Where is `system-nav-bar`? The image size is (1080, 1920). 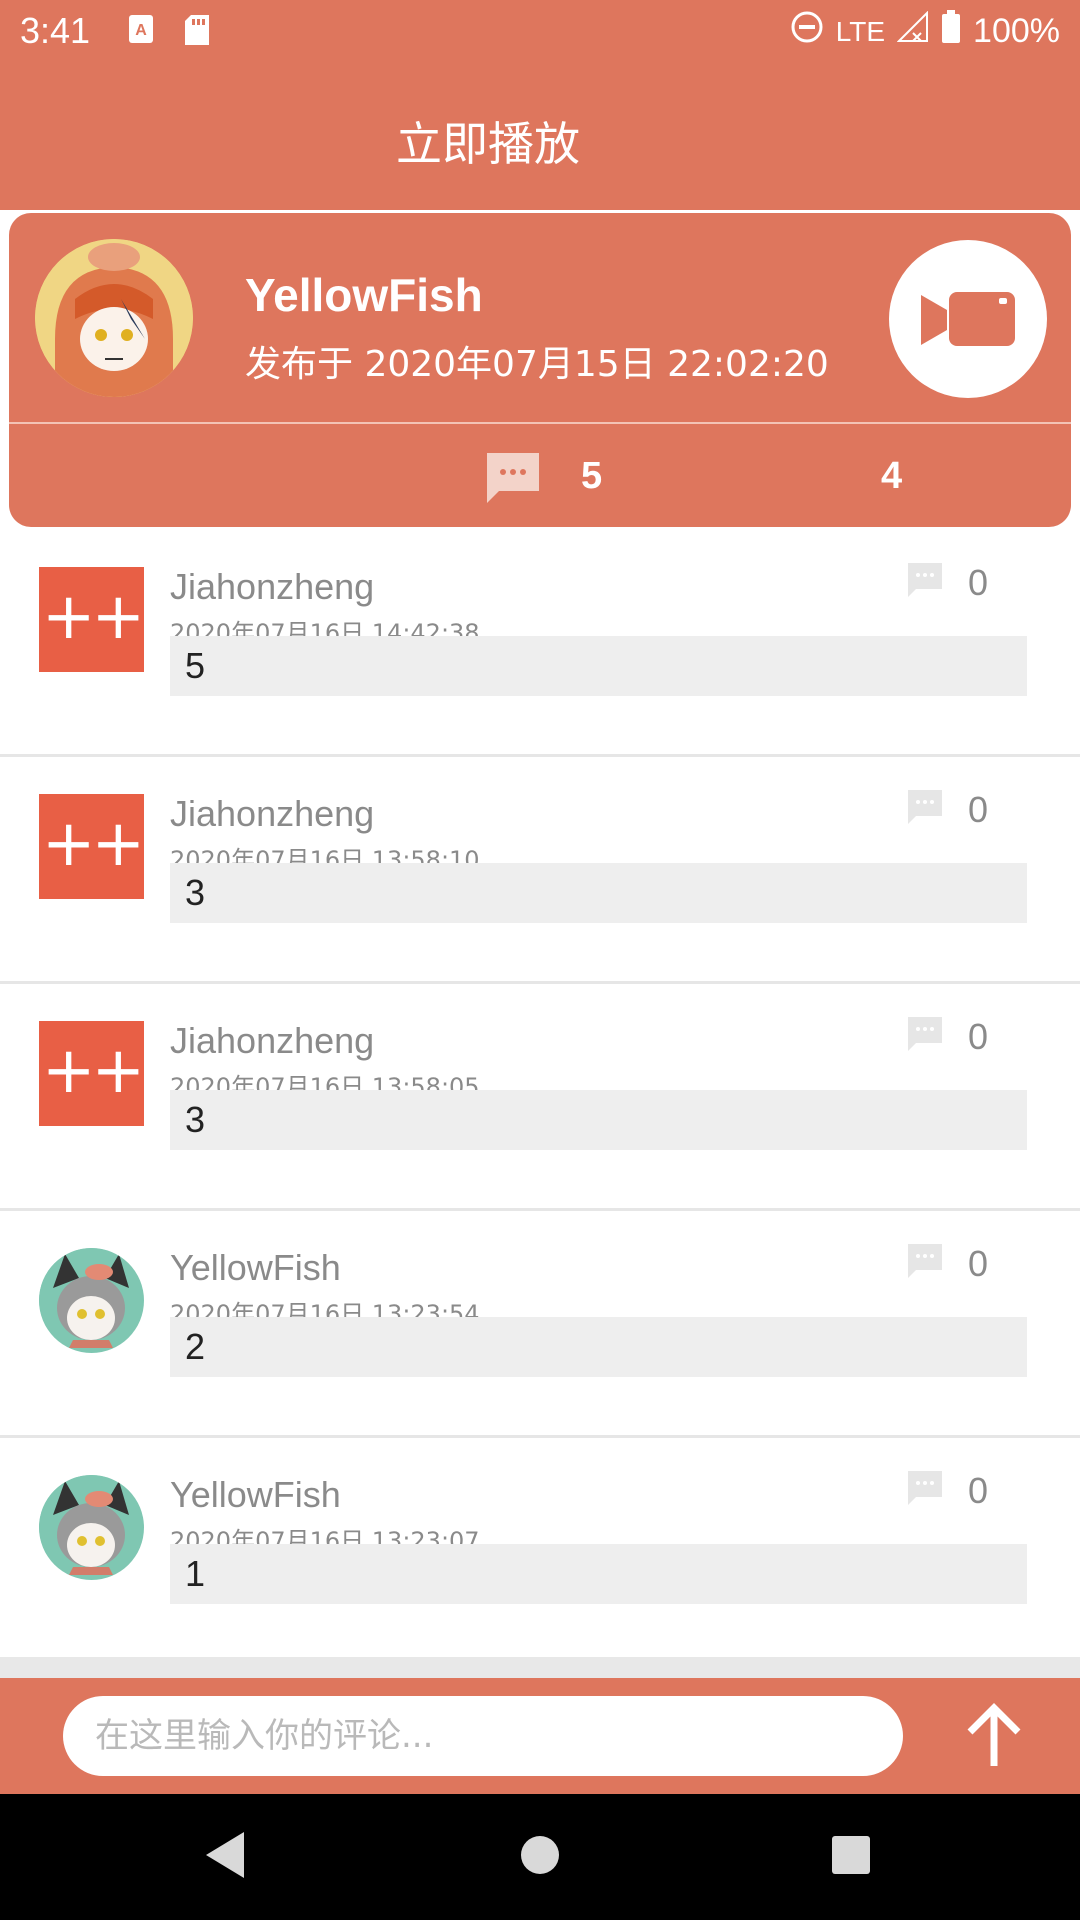
system-nav-bar is located at coordinates (540, 1857).